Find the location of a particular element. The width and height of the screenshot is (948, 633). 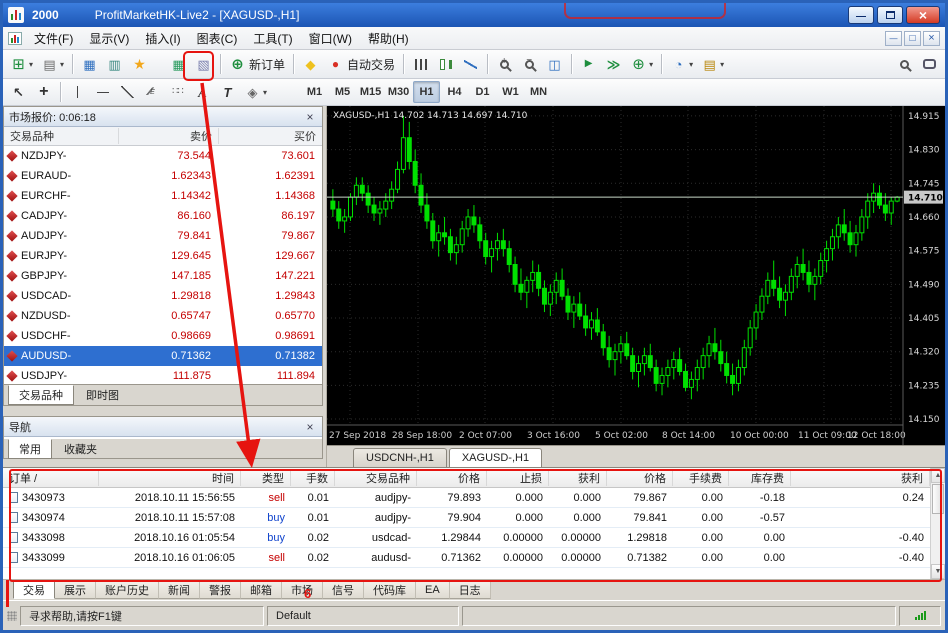

menu-item: 工具(T) is located at coordinates (272, 38).